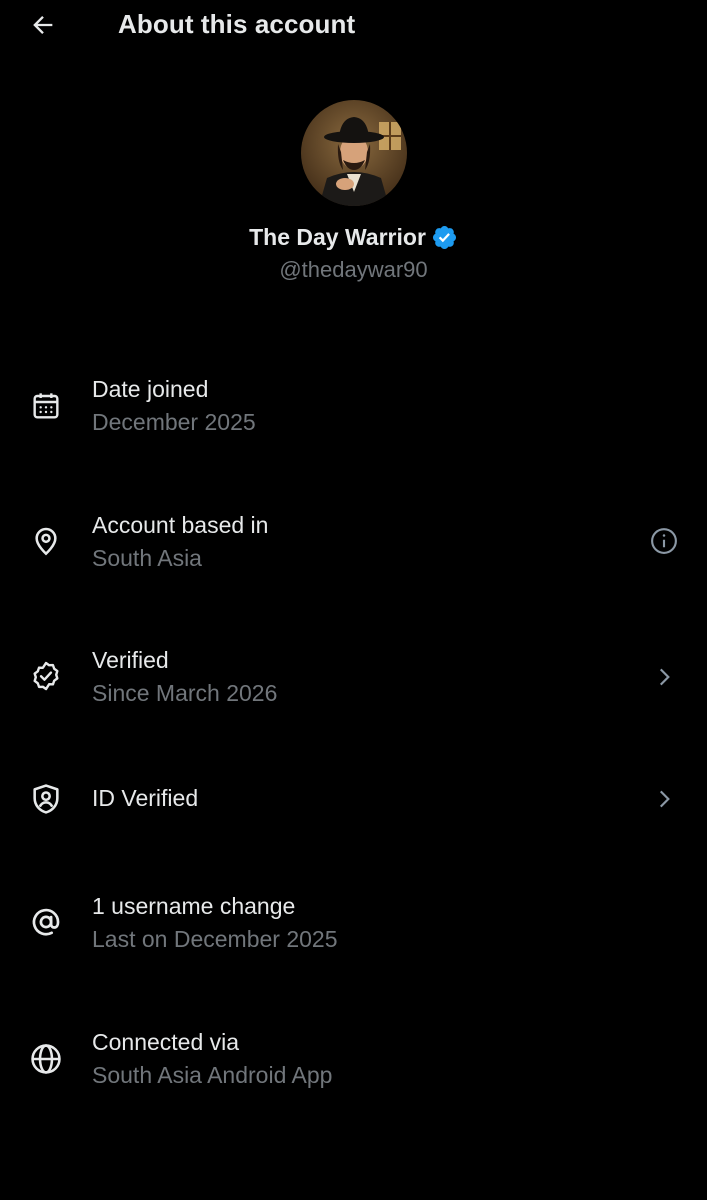 The height and width of the screenshot is (1200, 707). Describe the element at coordinates (194, 906) in the screenshot. I see `username-change-label: 1 username change` at that location.